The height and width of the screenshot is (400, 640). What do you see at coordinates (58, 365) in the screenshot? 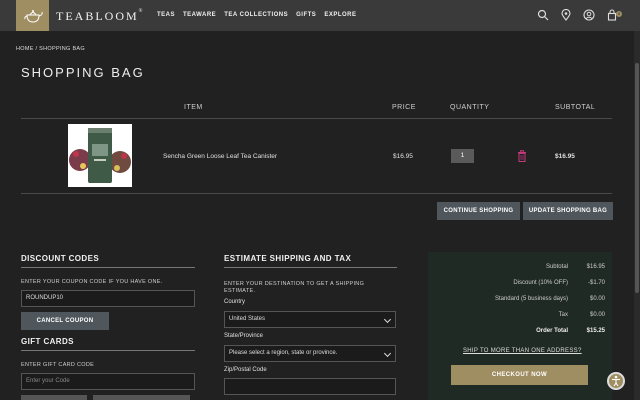
I see `gift-card-prompt: ENTER GIFT CARD CODE` at bounding box center [58, 365].